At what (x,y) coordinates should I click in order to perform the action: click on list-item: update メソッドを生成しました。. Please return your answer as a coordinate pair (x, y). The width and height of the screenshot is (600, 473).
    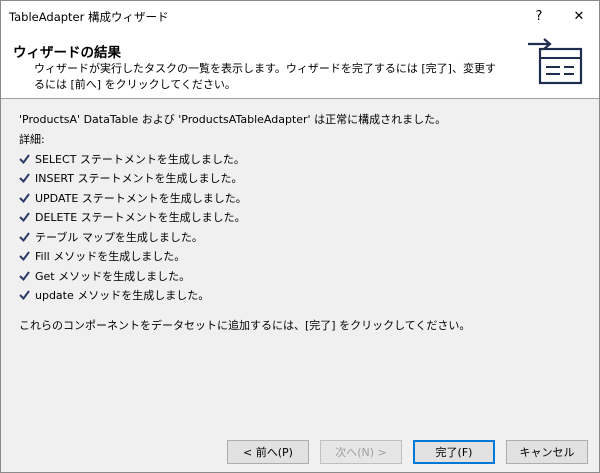
    Looking at the image, I should click on (133, 296).